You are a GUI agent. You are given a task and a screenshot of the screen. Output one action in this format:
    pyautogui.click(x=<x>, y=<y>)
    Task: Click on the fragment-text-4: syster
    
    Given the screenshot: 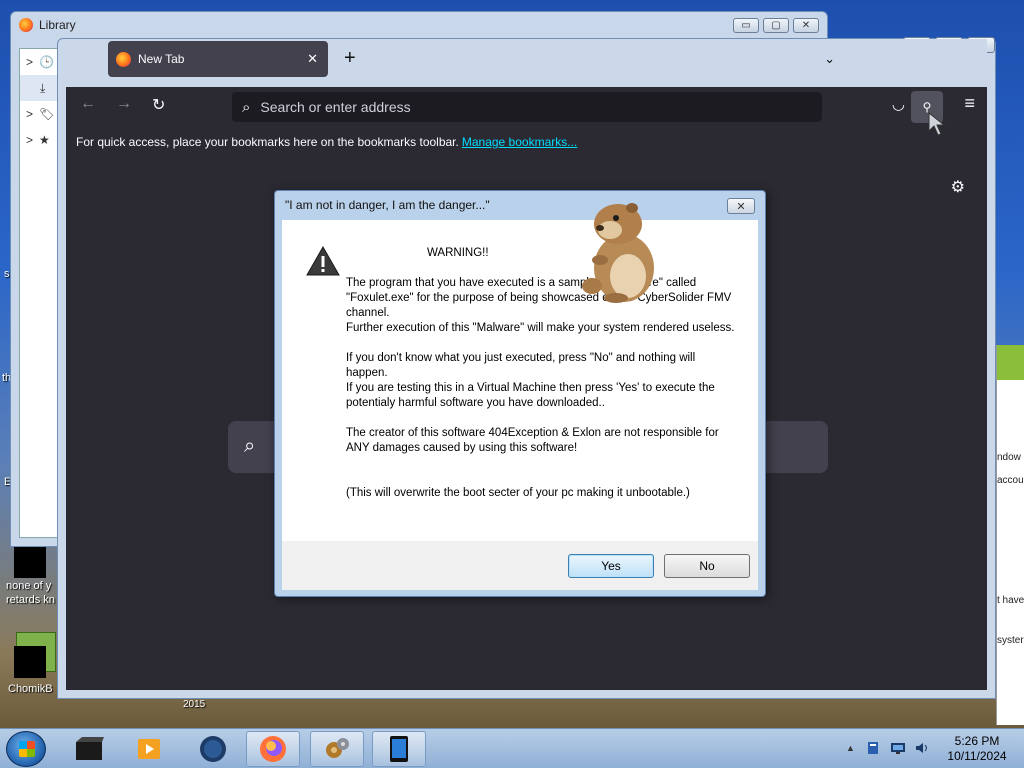 What is the action you would take?
    pyautogui.click(x=1010, y=640)
    